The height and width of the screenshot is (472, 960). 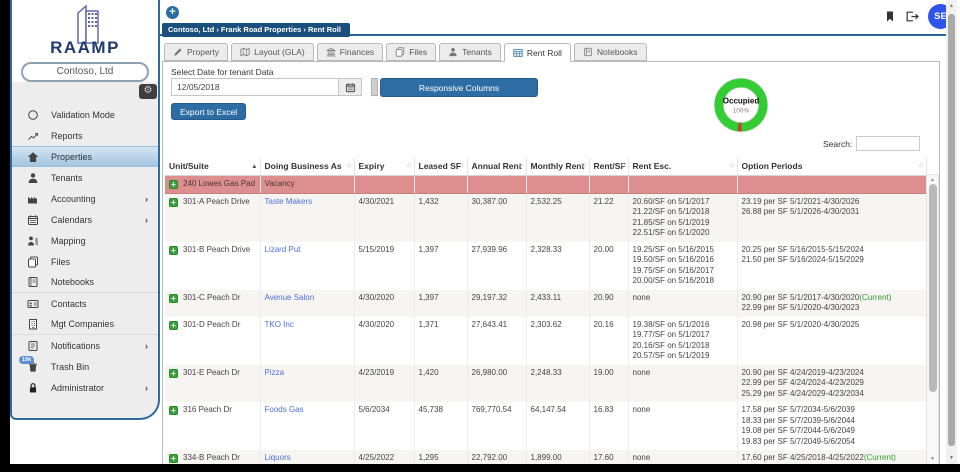 What do you see at coordinates (741, 101) in the screenshot?
I see `occupancy-label: Occupied` at bounding box center [741, 101].